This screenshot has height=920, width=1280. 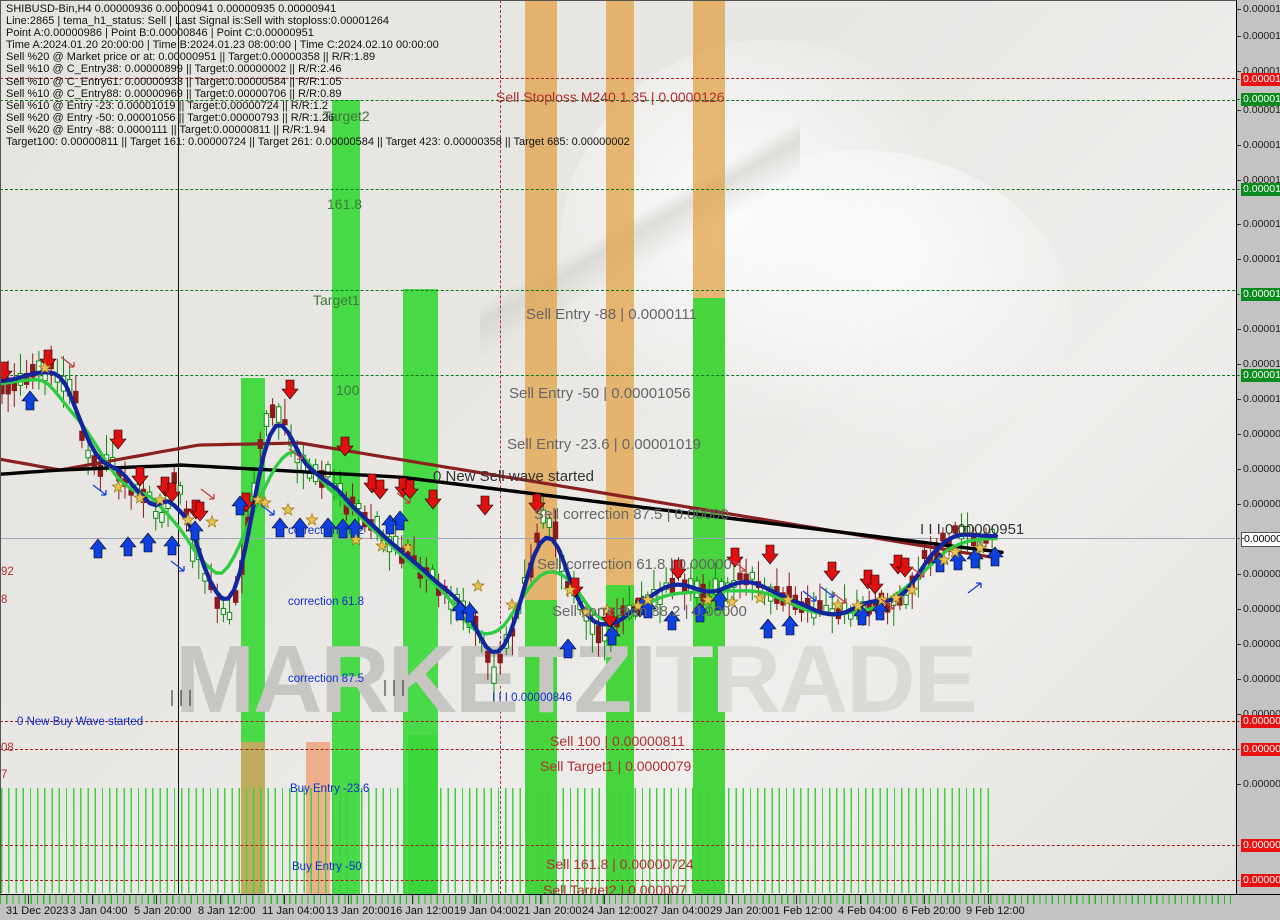 What do you see at coordinates (1260, 539) in the screenshot?
I see `price-tag-white: 0.0000095` at bounding box center [1260, 539].